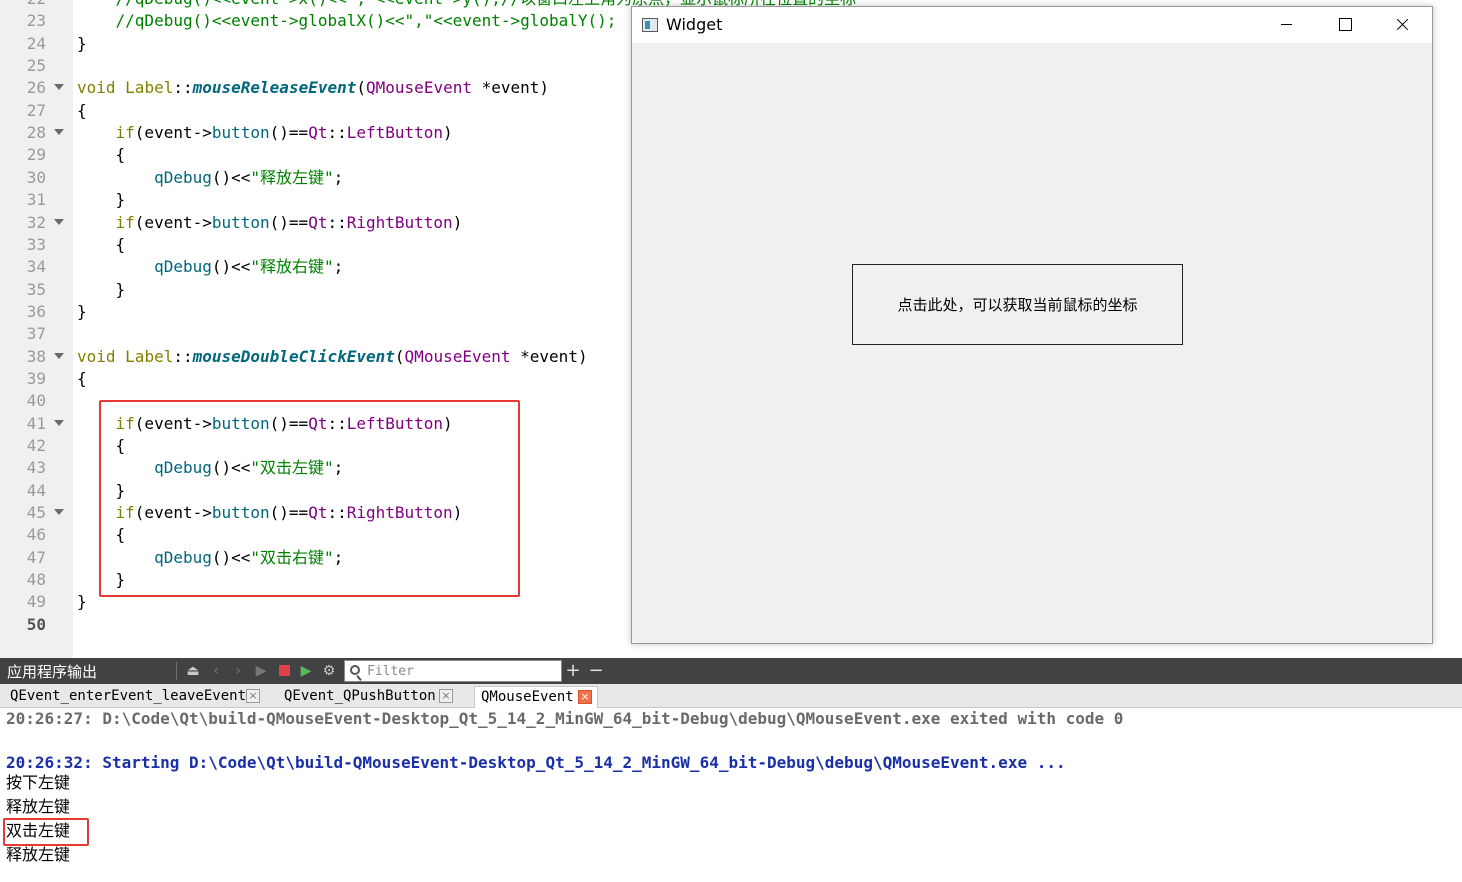  I want to click on maximize-button, so click(1345, 25).